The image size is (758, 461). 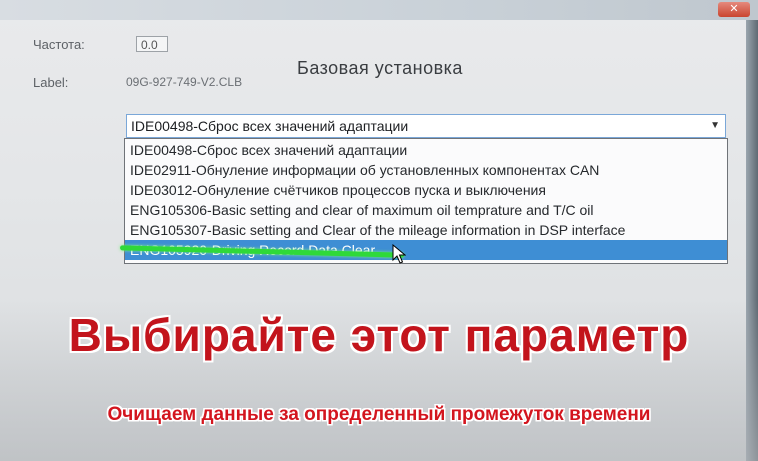 What do you see at coordinates (59, 44) in the screenshot?
I see `frequency-label: Частота:` at bounding box center [59, 44].